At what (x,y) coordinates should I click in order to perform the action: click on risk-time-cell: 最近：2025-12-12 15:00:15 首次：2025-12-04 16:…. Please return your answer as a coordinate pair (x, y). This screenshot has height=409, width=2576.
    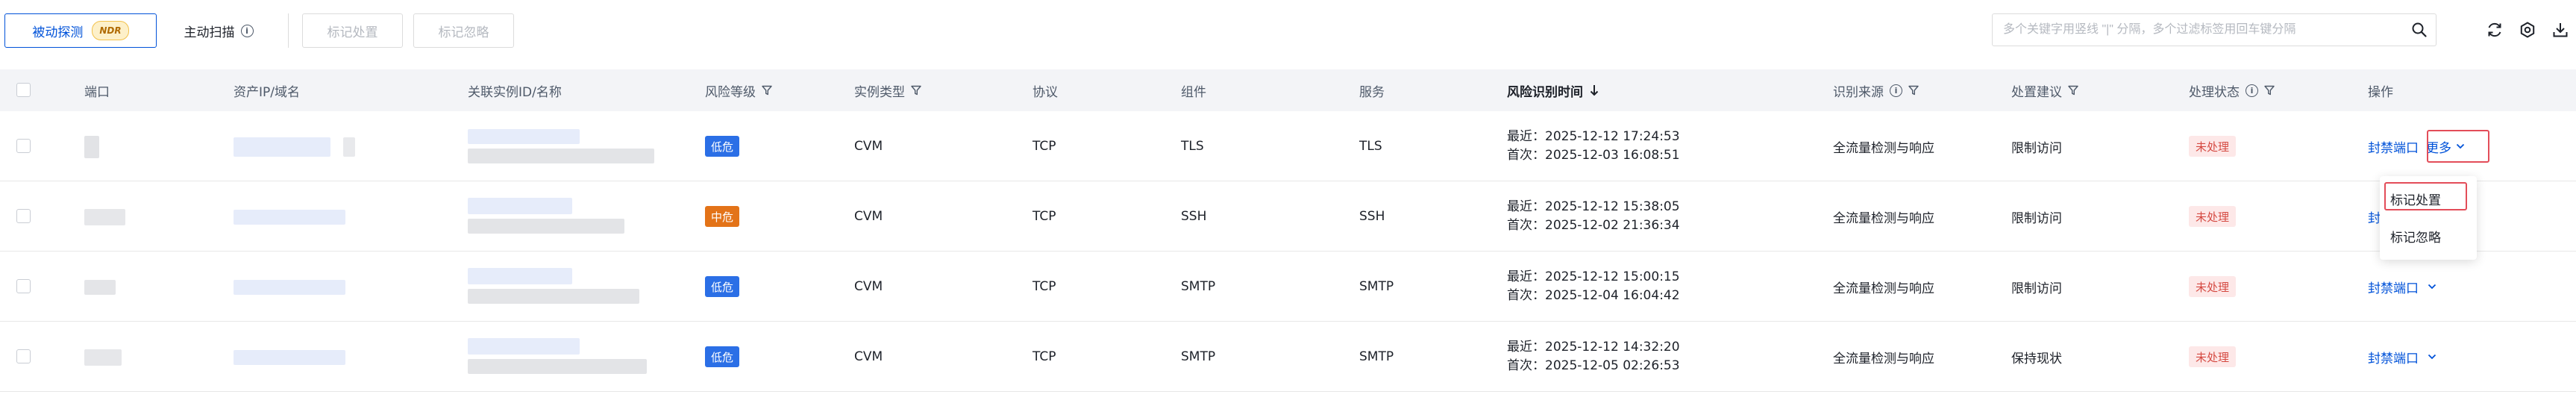
    Looking at the image, I should click on (1593, 287).